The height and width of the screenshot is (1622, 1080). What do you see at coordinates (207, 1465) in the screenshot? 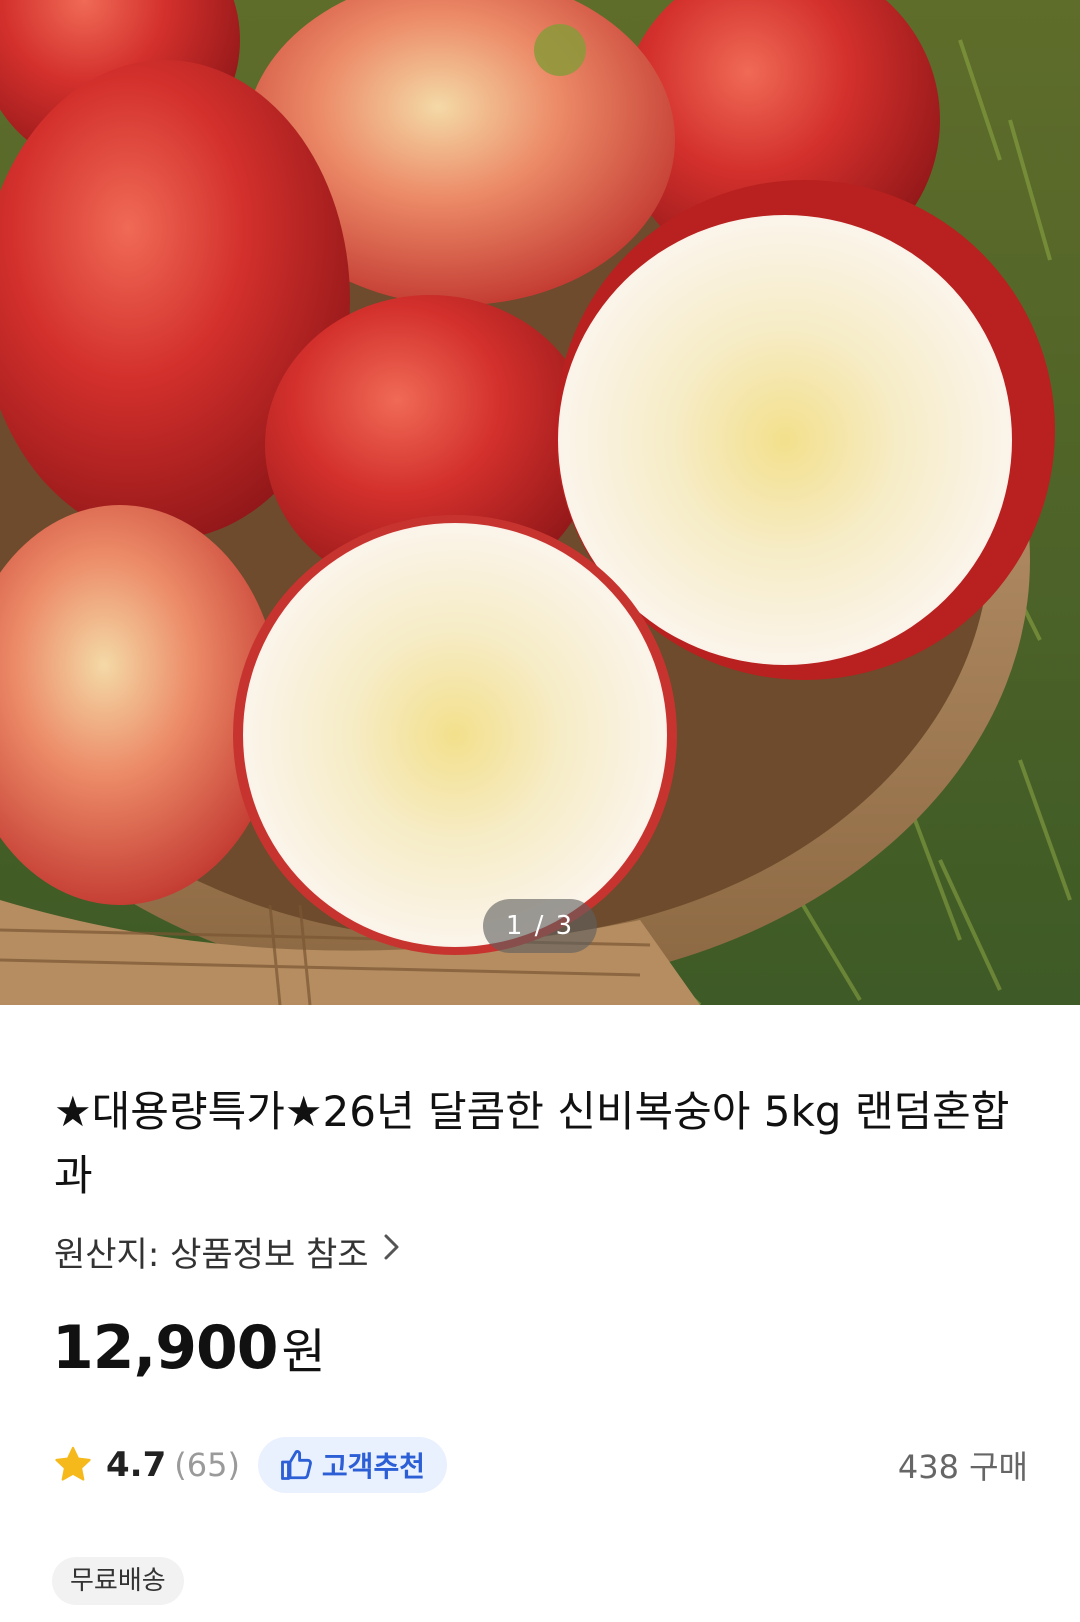
I see `review-count: (65)` at bounding box center [207, 1465].